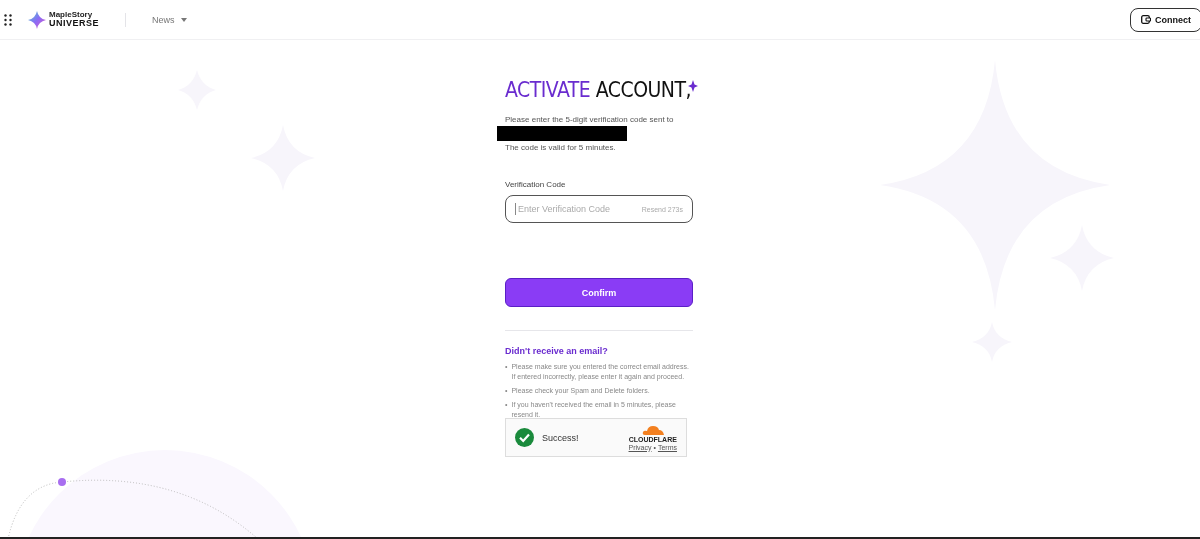  Describe the element at coordinates (536, 184) in the screenshot. I see `field-label: Verification Code` at that location.